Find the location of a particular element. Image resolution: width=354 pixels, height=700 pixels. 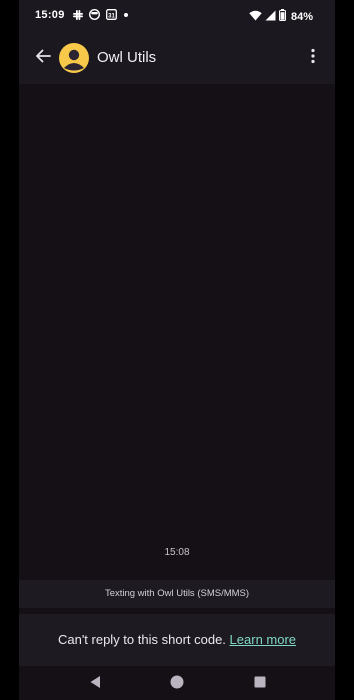

system-status-icons: 84% is located at coordinates (281, 16).